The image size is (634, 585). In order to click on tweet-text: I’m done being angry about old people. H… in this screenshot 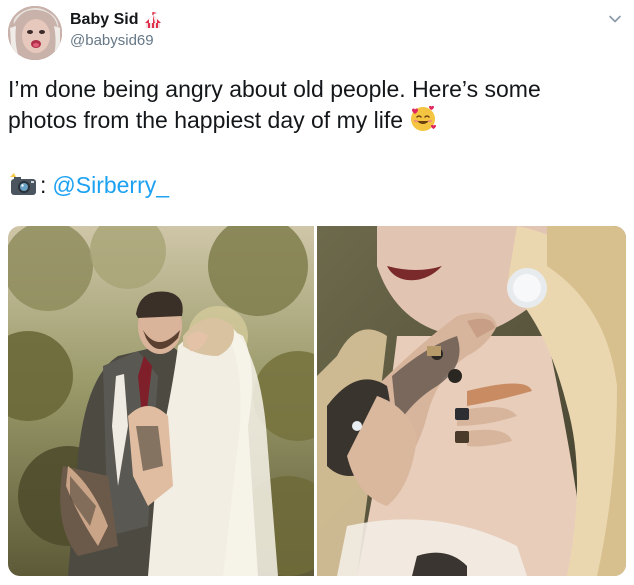, I will do `click(313, 105)`.